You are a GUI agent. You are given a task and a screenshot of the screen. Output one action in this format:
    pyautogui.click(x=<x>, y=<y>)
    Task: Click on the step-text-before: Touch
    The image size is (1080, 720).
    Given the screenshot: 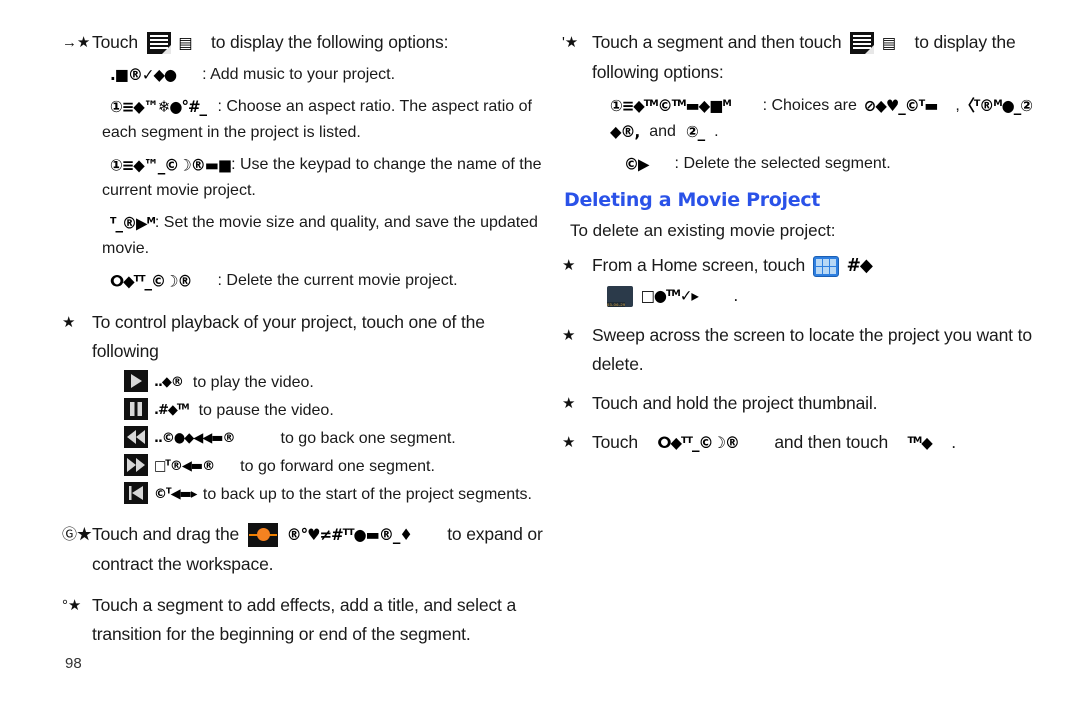 What is the action you would take?
    pyautogui.click(x=615, y=442)
    